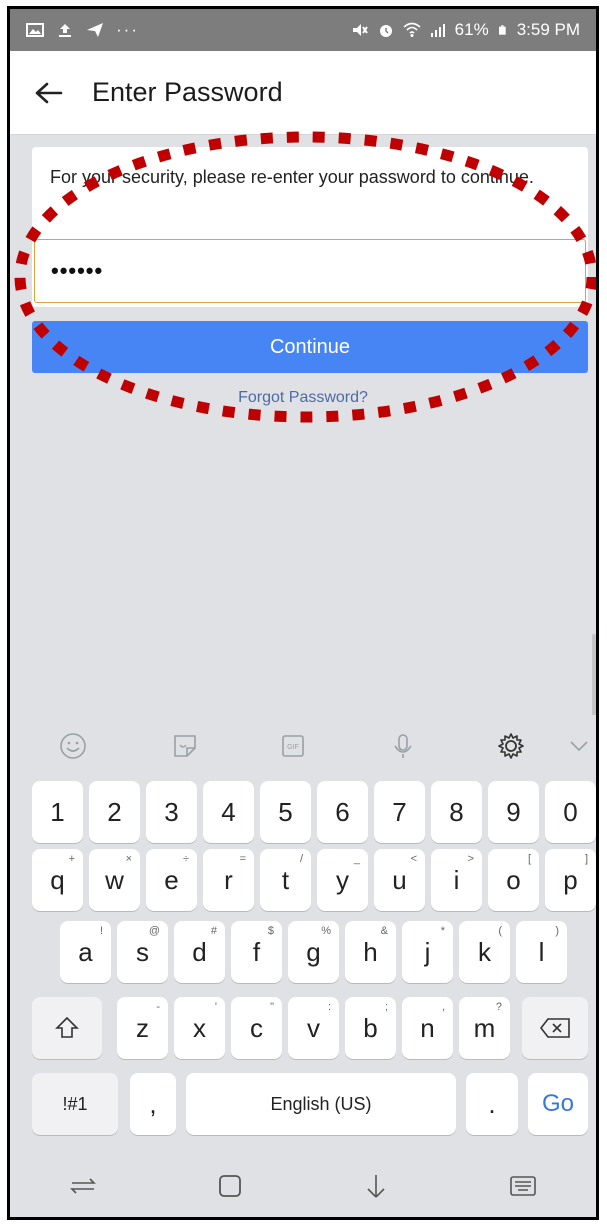  Describe the element at coordinates (128, 859) in the screenshot. I see `key-w-alt-char: ×` at that location.